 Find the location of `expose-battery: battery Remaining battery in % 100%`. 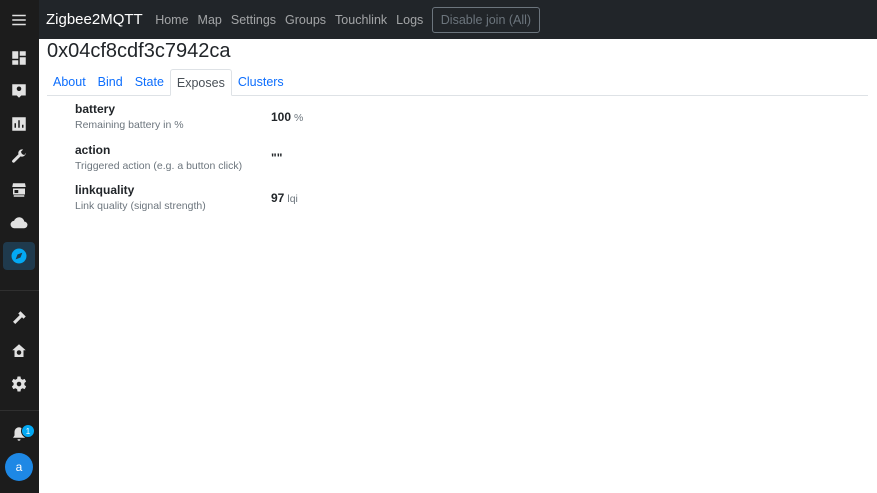

expose-battery: battery Remaining battery in % 100% is located at coordinates (275, 122).